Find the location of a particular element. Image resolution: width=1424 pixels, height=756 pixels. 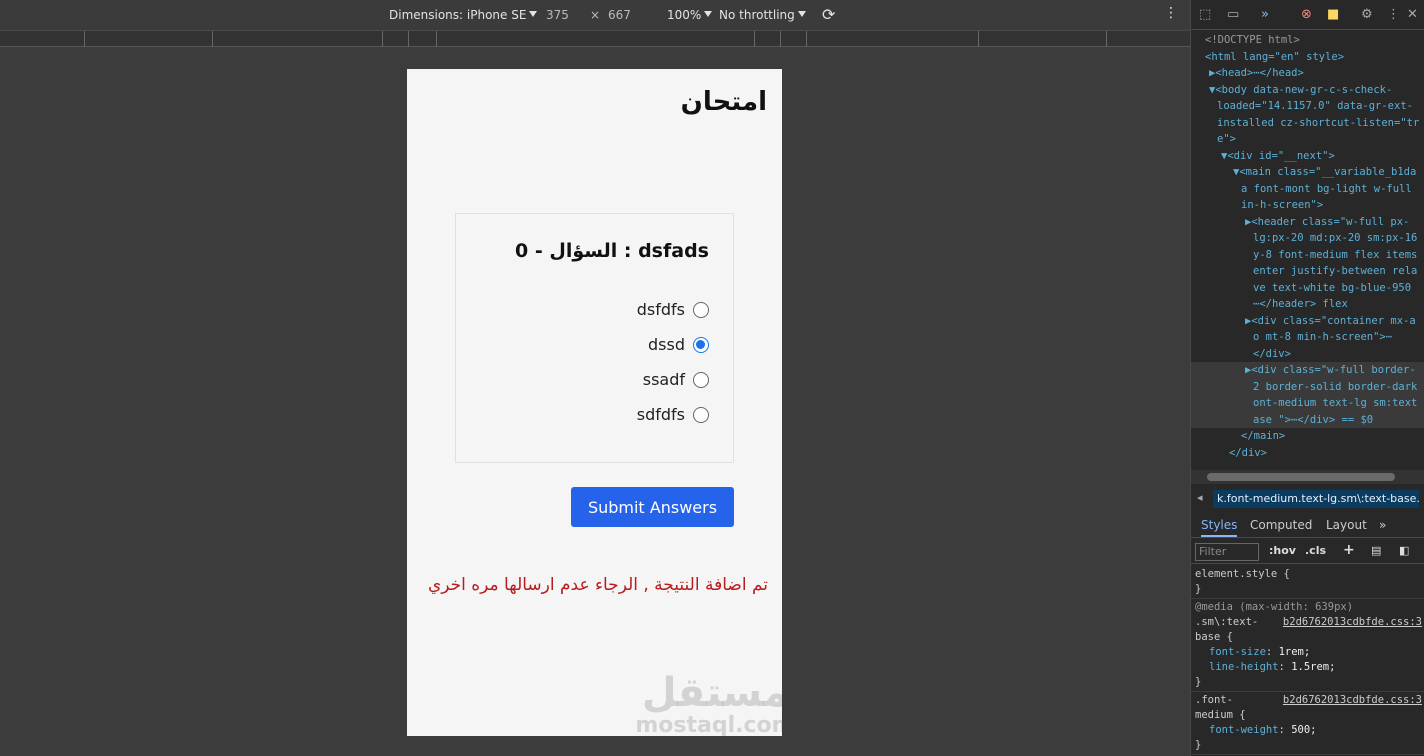

dom-node-line: ▶<div class="w-full border- is located at coordinates (1307, 370).